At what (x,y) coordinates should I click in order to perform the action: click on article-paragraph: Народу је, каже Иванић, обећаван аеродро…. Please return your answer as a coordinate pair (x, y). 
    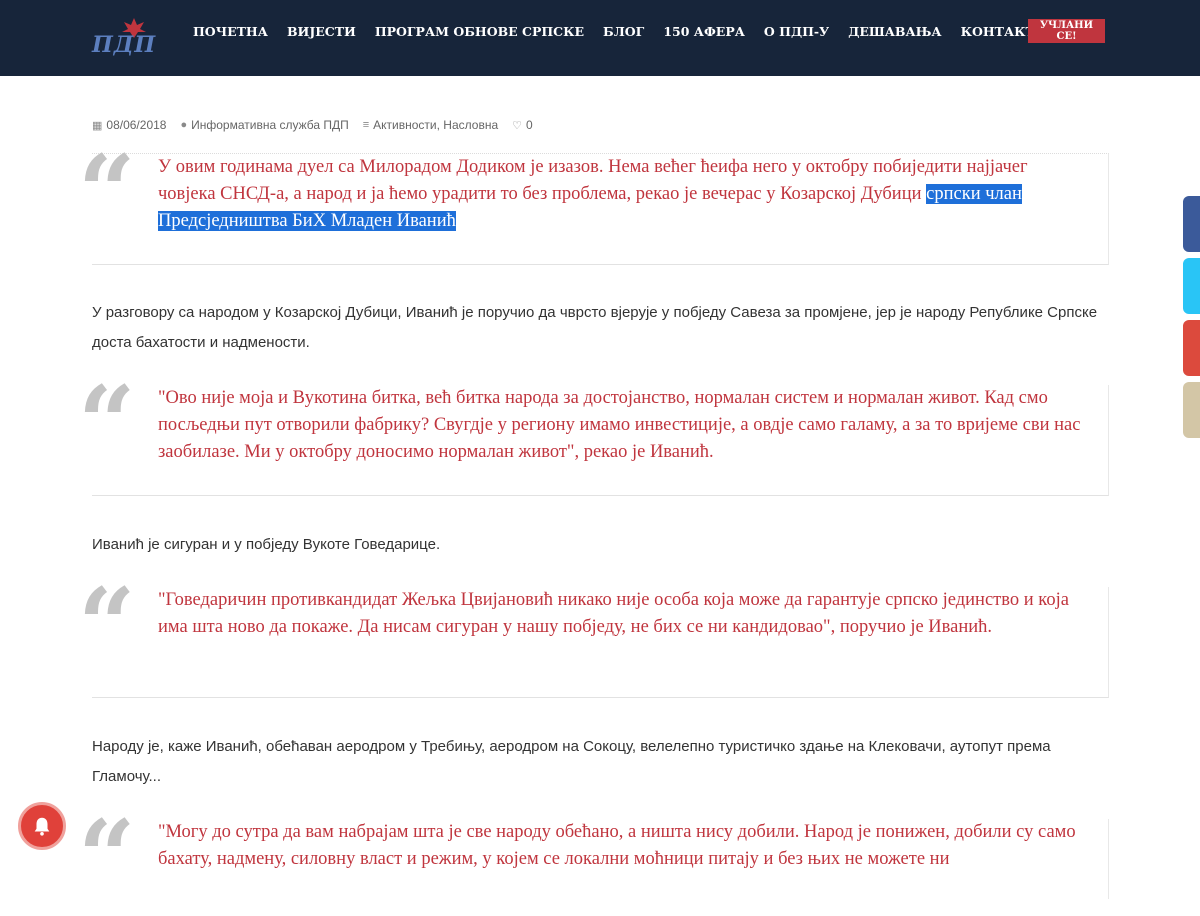
    Looking at the image, I should click on (571, 761).